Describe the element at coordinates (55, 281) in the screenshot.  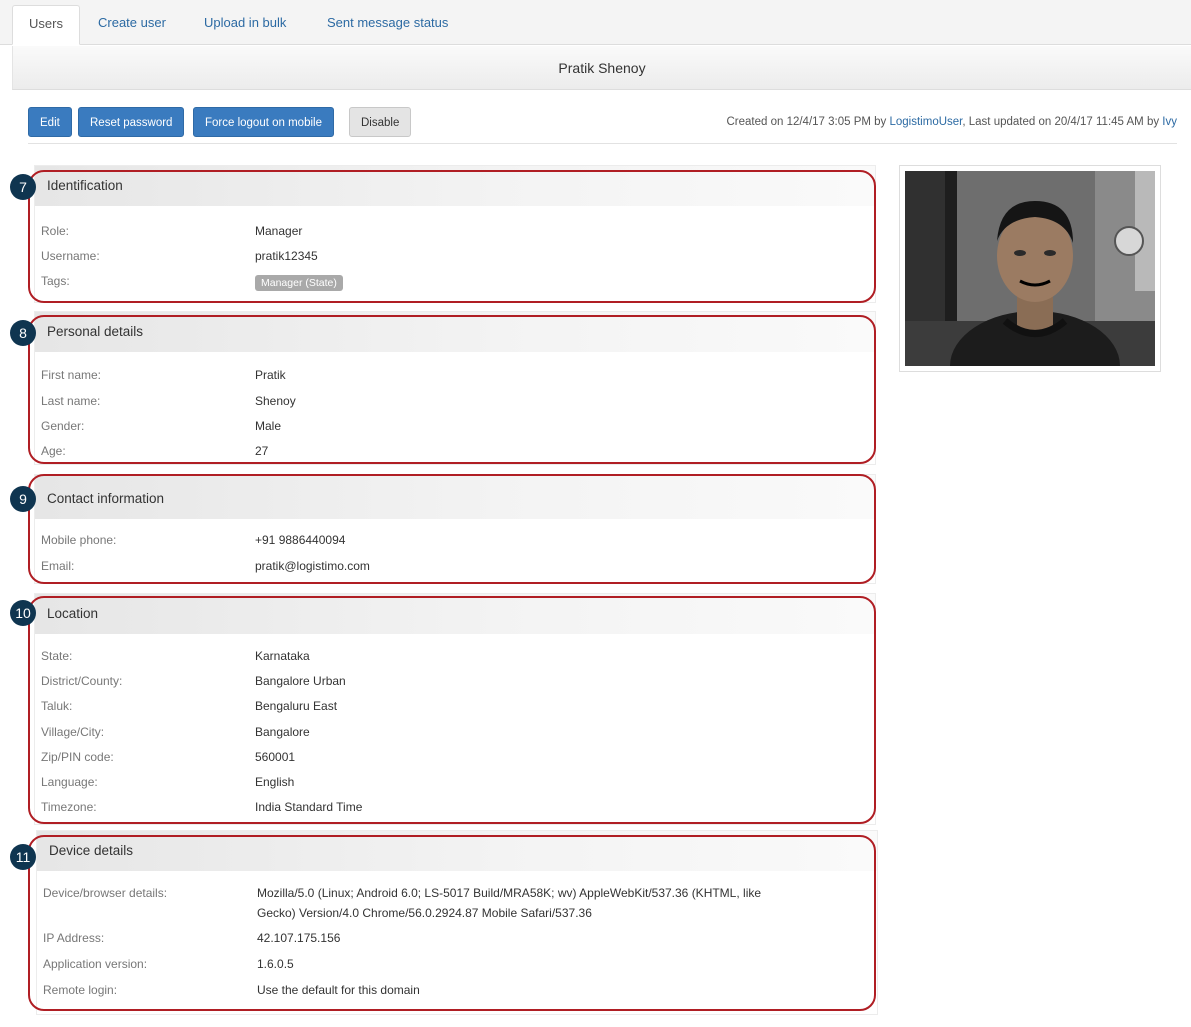
I see `field-label: Tags:` at that location.